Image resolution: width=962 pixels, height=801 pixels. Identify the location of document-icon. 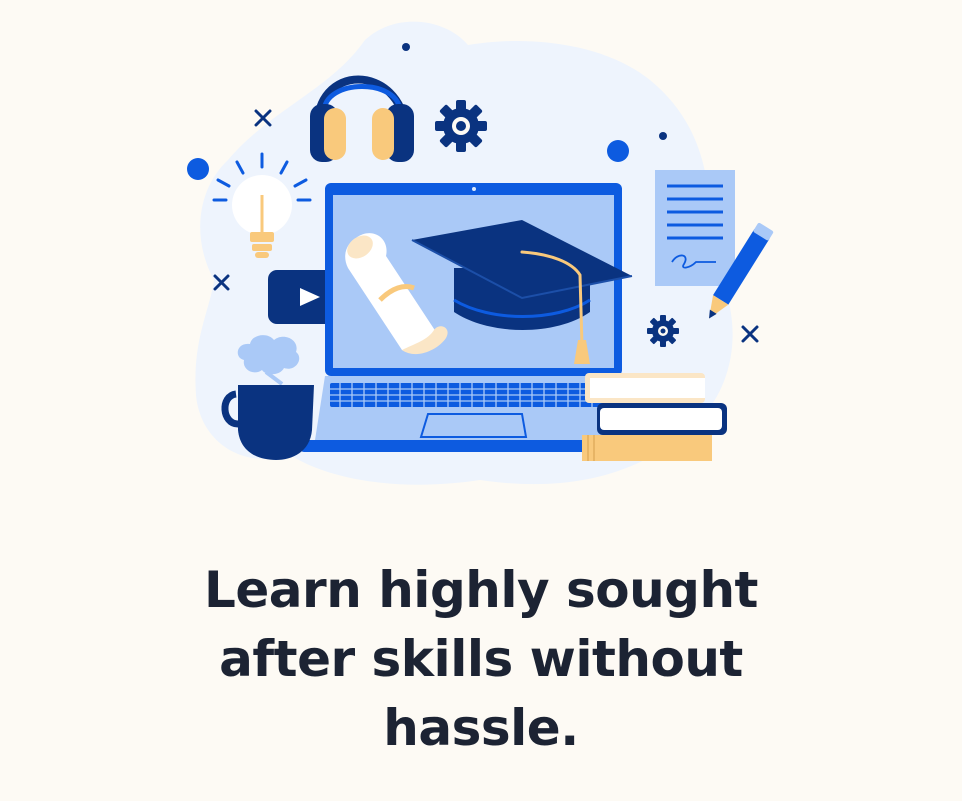
(695, 228).